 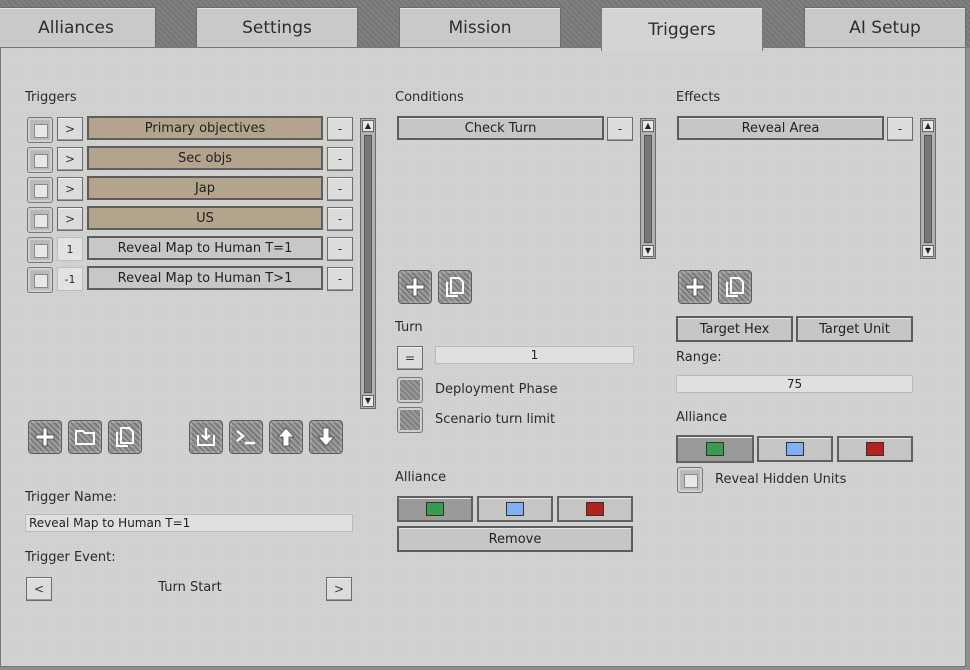 I want to click on condition-remove-button: -, so click(x=620, y=129).